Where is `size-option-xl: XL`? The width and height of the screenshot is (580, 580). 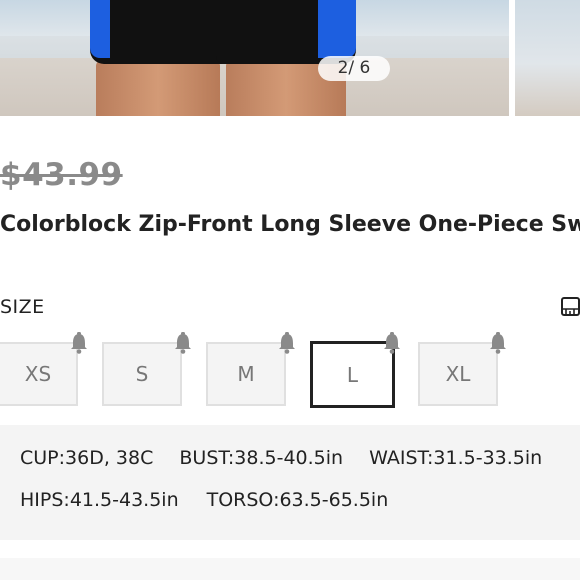 size-option-xl: XL is located at coordinates (458, 374).